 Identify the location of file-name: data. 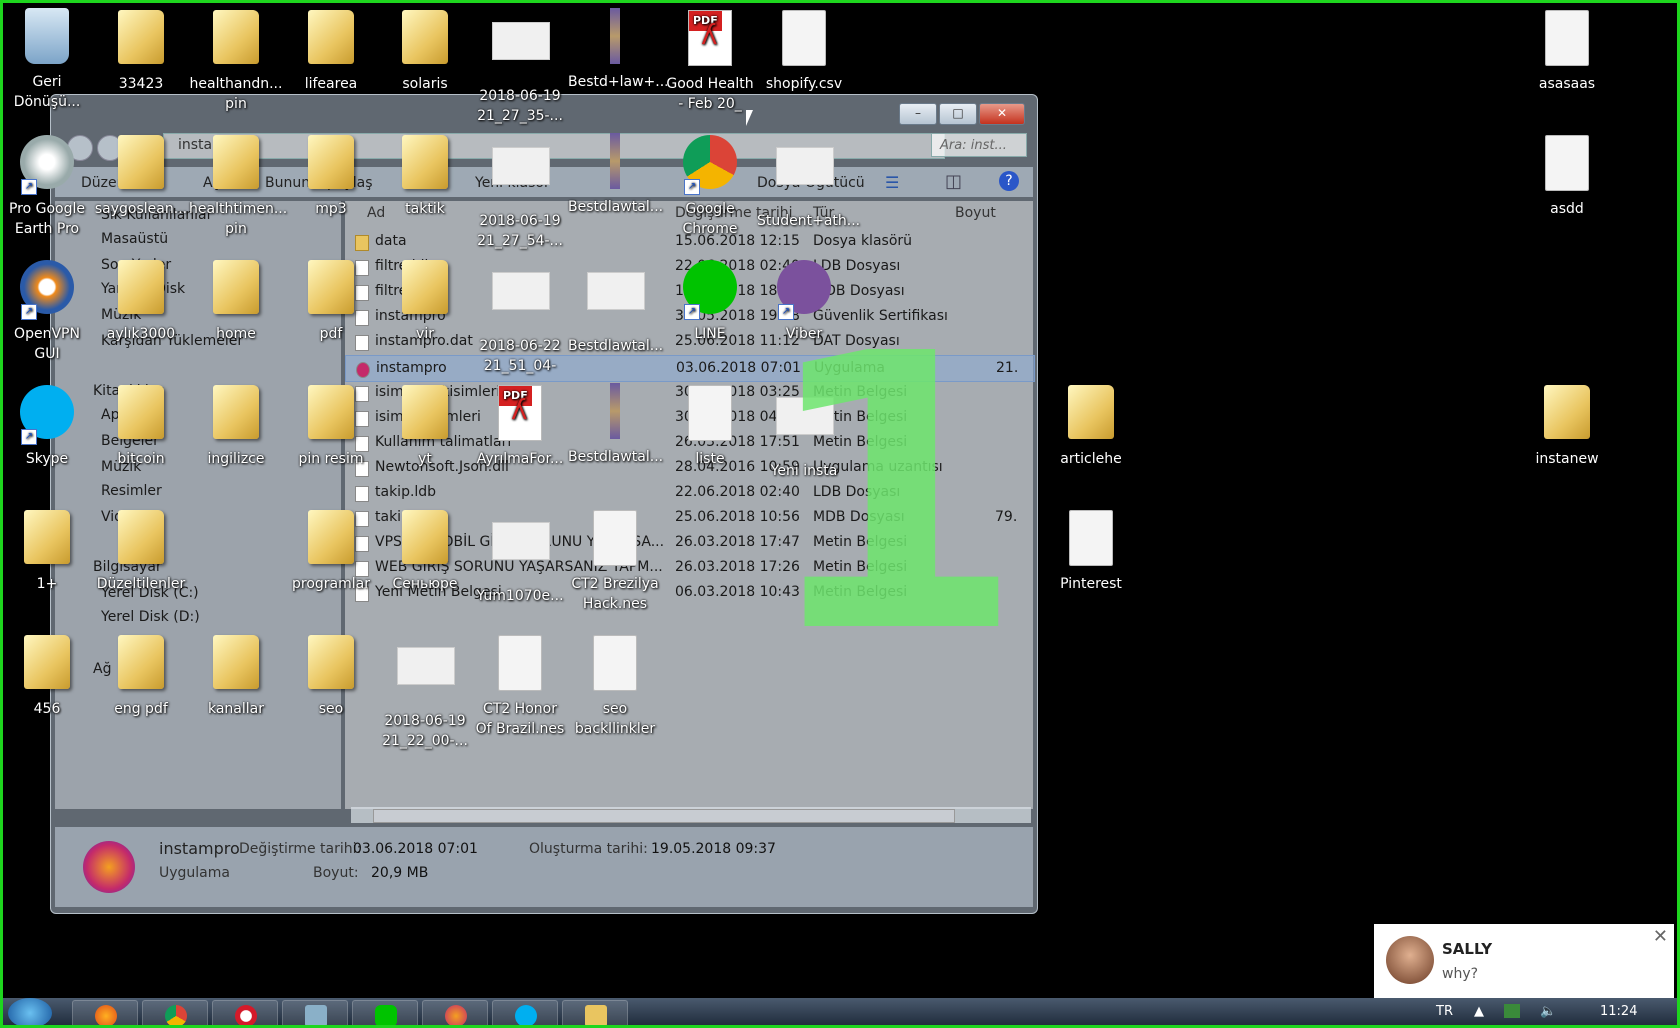
(391, 241).